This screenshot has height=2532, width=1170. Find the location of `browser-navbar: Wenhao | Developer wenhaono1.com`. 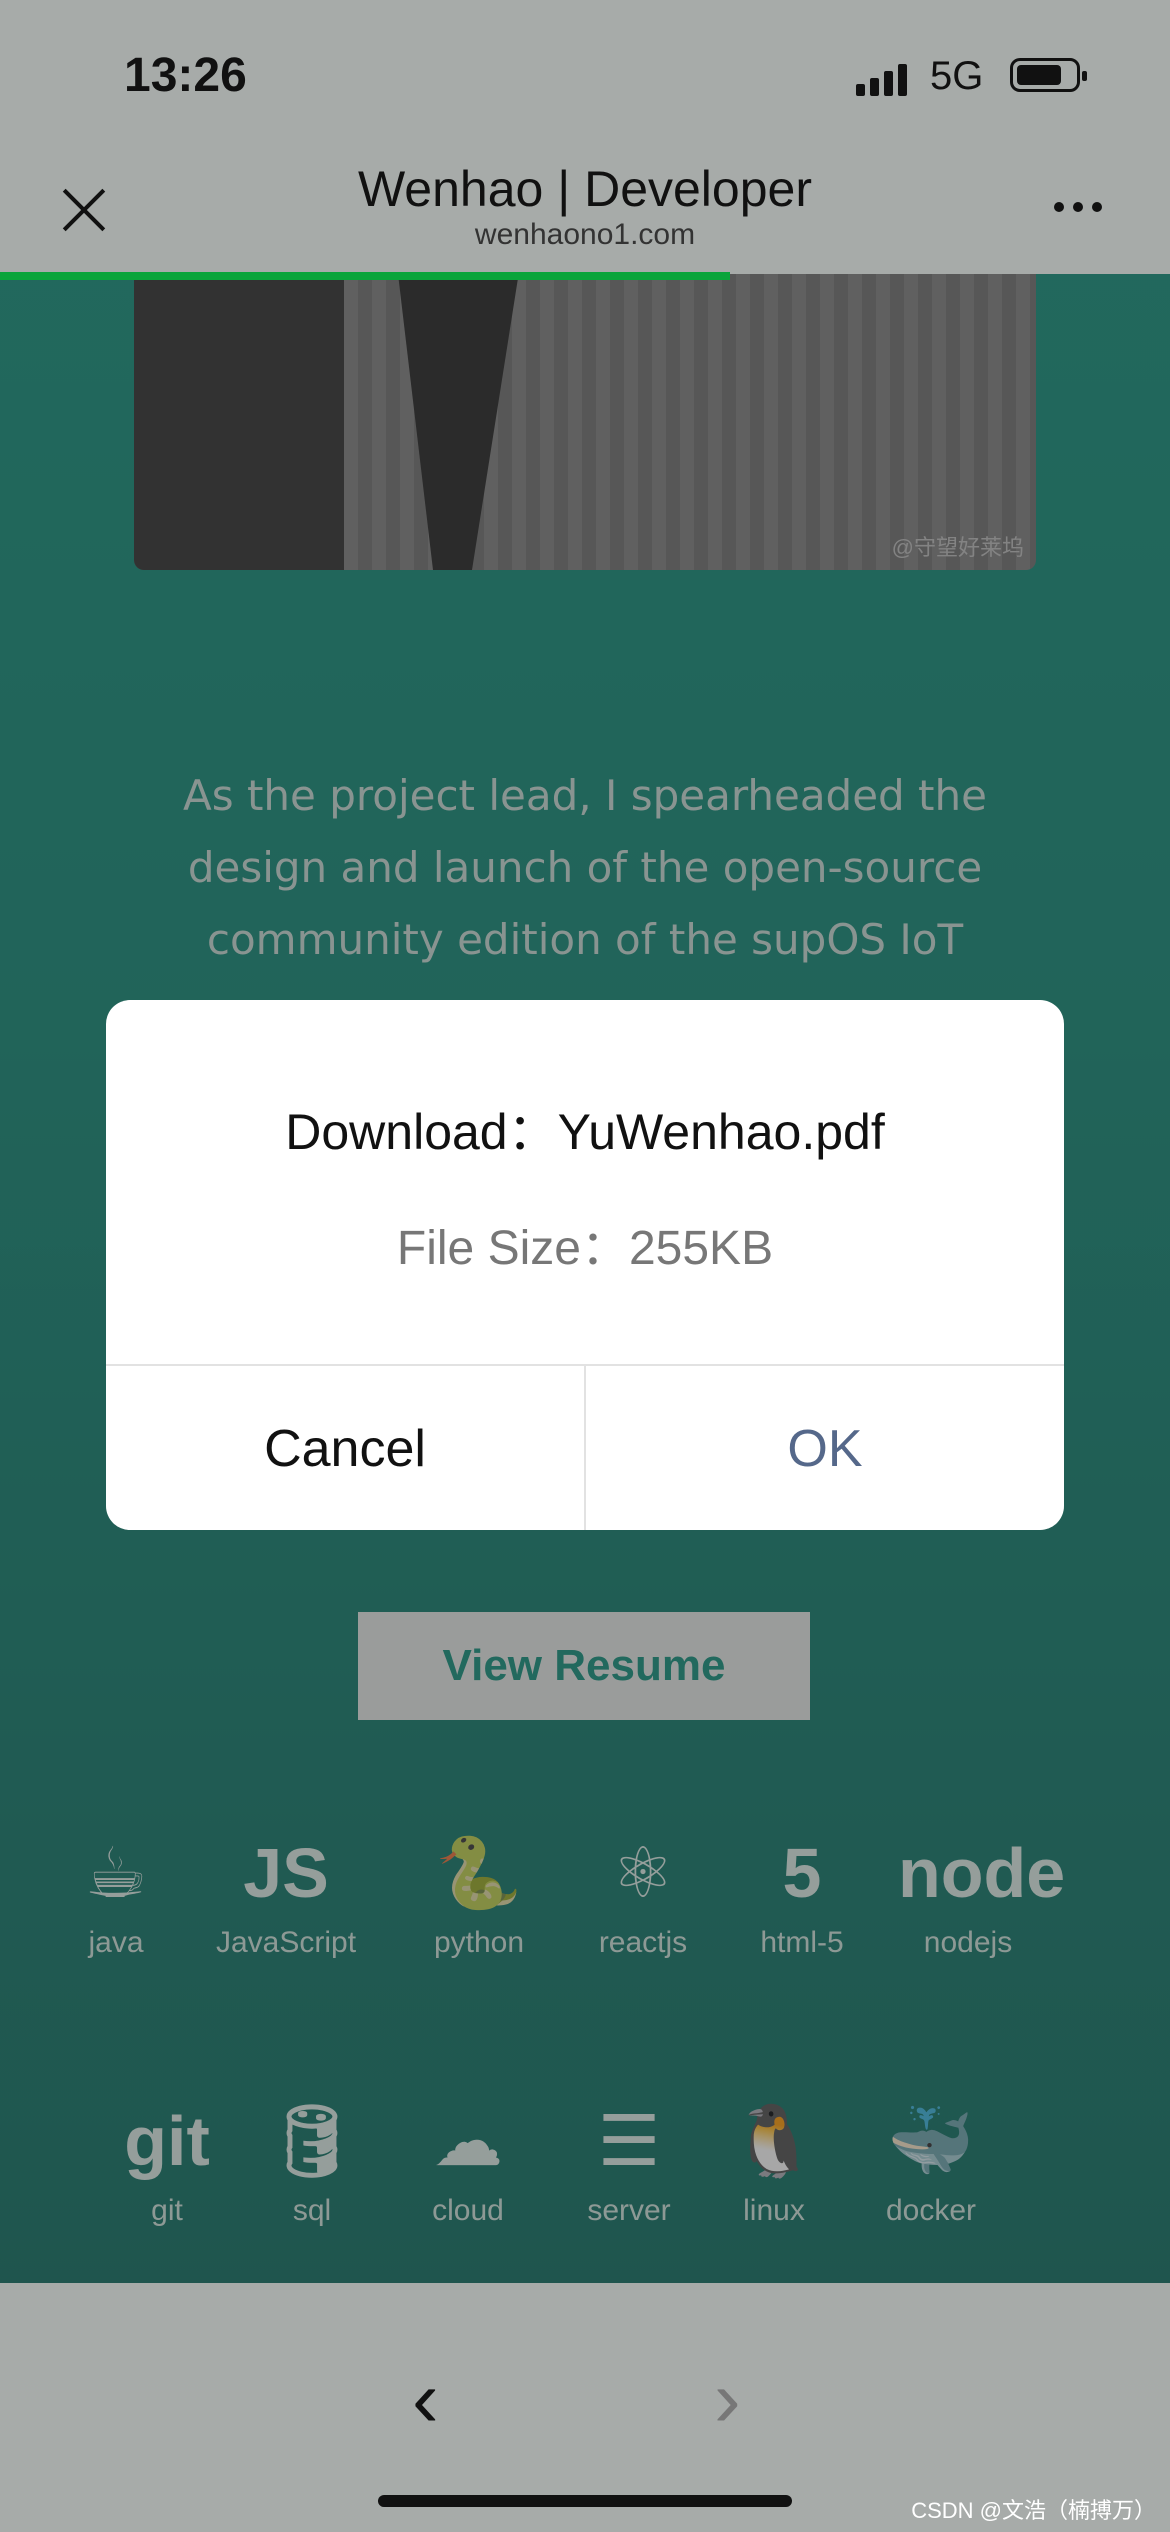

browser-navbar: Wenhao | Developer wenhaono1.com is located at coordinates (585, 212).